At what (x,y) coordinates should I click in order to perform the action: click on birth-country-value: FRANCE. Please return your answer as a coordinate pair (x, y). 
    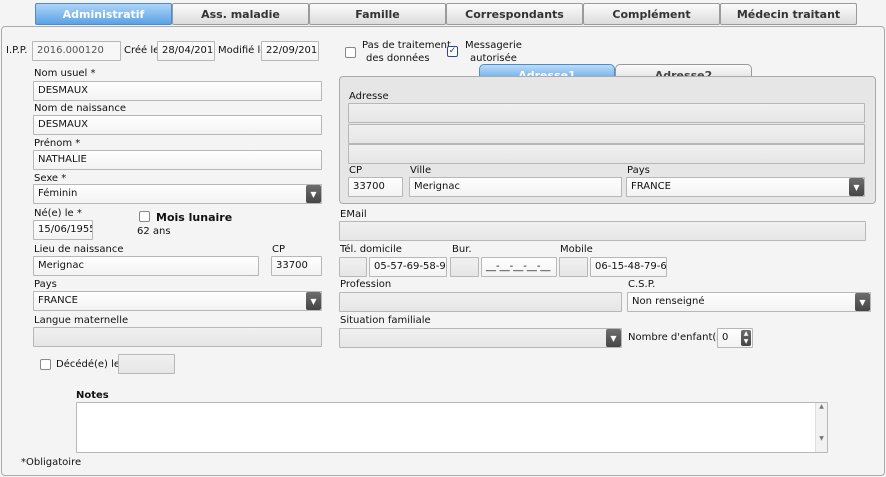
    Looking at the image, I should click on (58, 300).